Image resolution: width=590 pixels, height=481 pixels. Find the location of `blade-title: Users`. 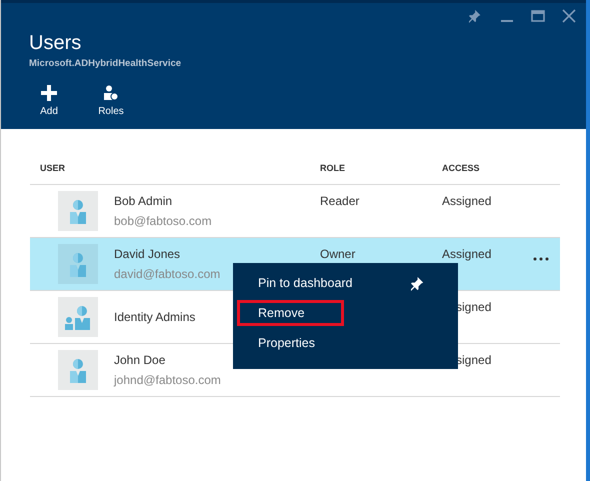

blade-title: Users is located at coordinates (55, 43).